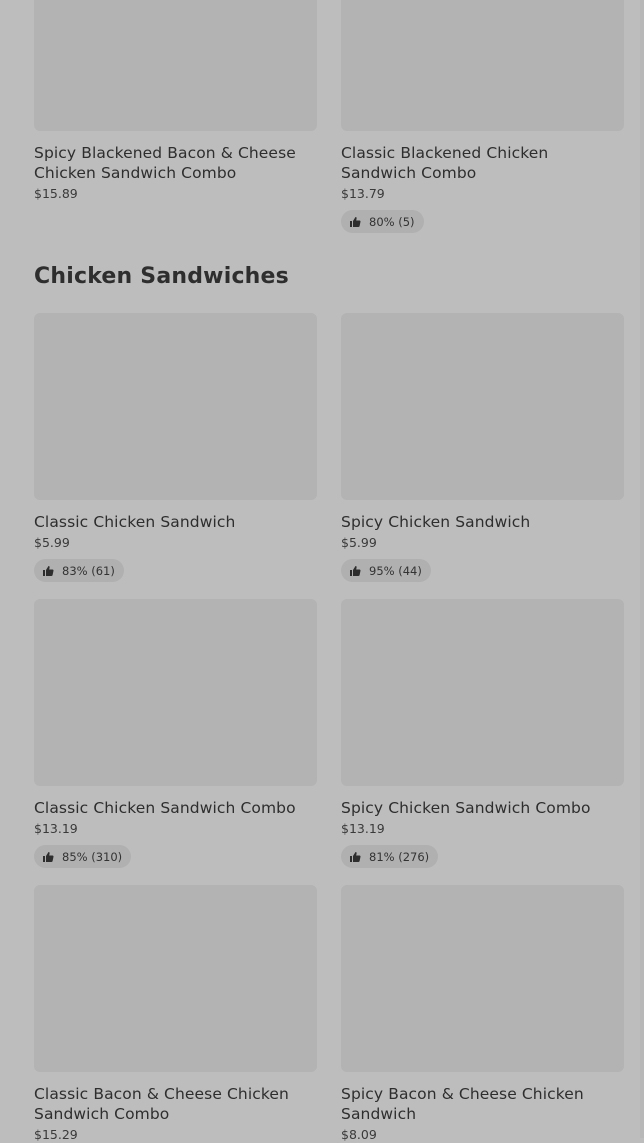 Image resolution: width=644 pixels, height=1143 pixels. Describe the element at coordinates (395, 570) in the screenshot. I see `rating-text: 95% (44)` at that location.